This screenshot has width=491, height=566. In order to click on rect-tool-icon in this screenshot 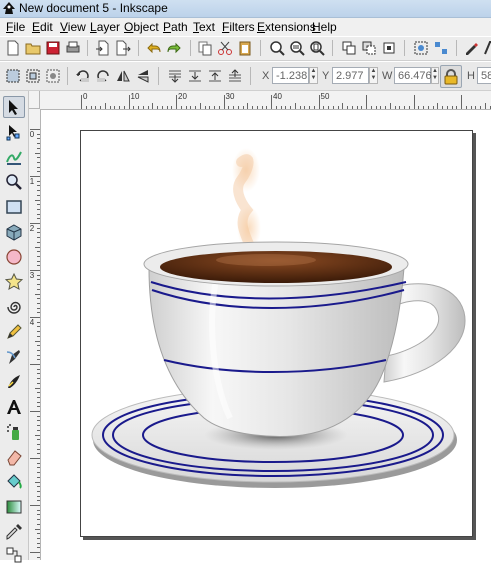, I will do `click(14, 207)`.